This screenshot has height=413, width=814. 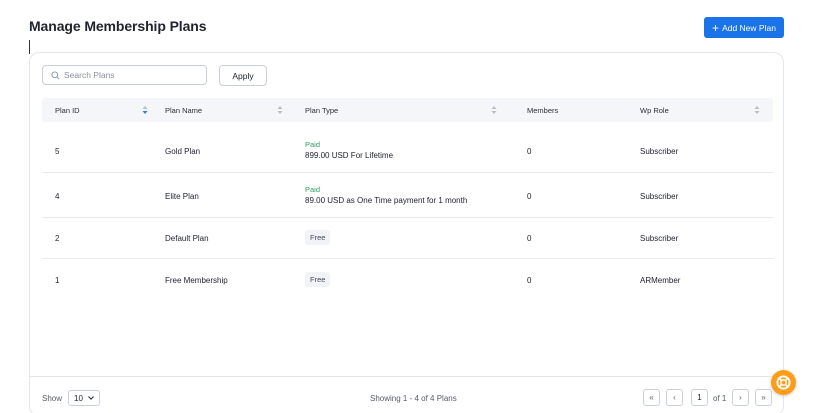 I want to click on page-size-select: 10, so click(x=84, y=398).